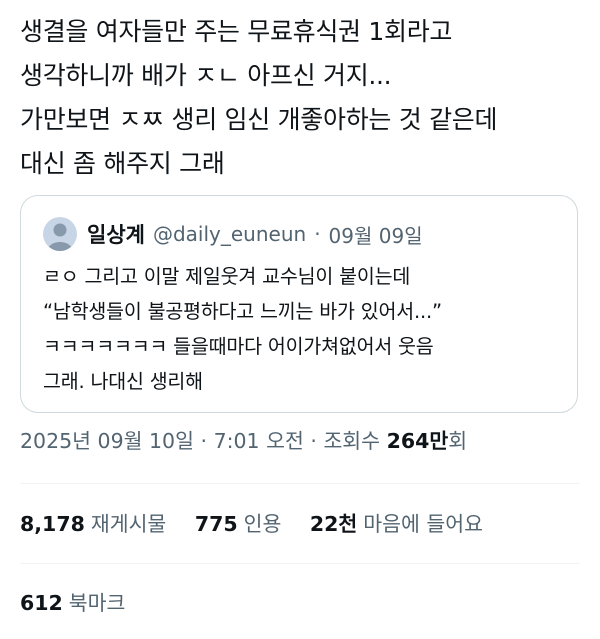  What do you see at coordinates (116, 234) in the screenshot?
I see `quoted-author-name: 일상계` at bounding box center [116, 234].